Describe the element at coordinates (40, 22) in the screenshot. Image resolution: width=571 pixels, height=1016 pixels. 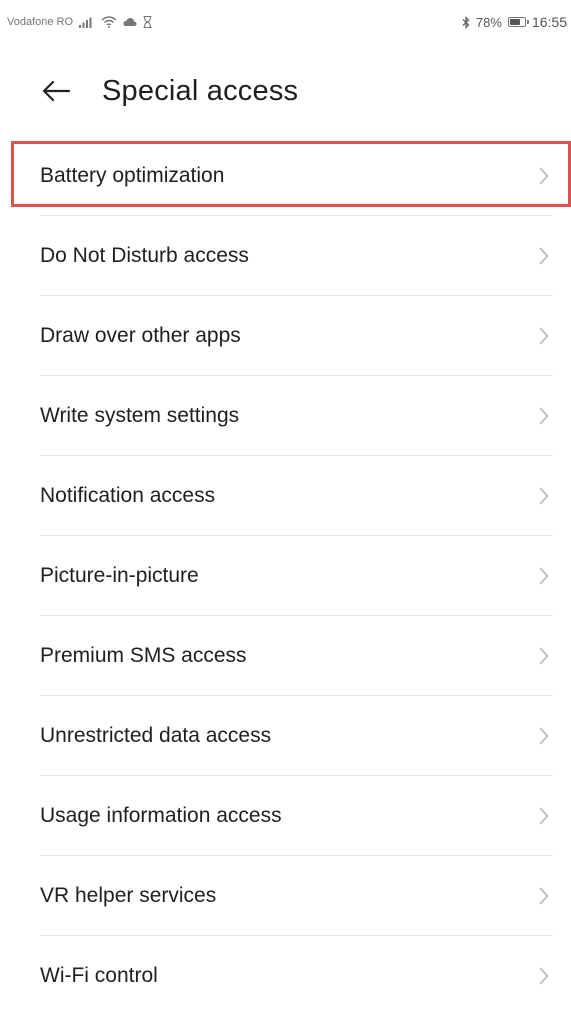
I see `carrier-name: Vodafone RO` at that location.